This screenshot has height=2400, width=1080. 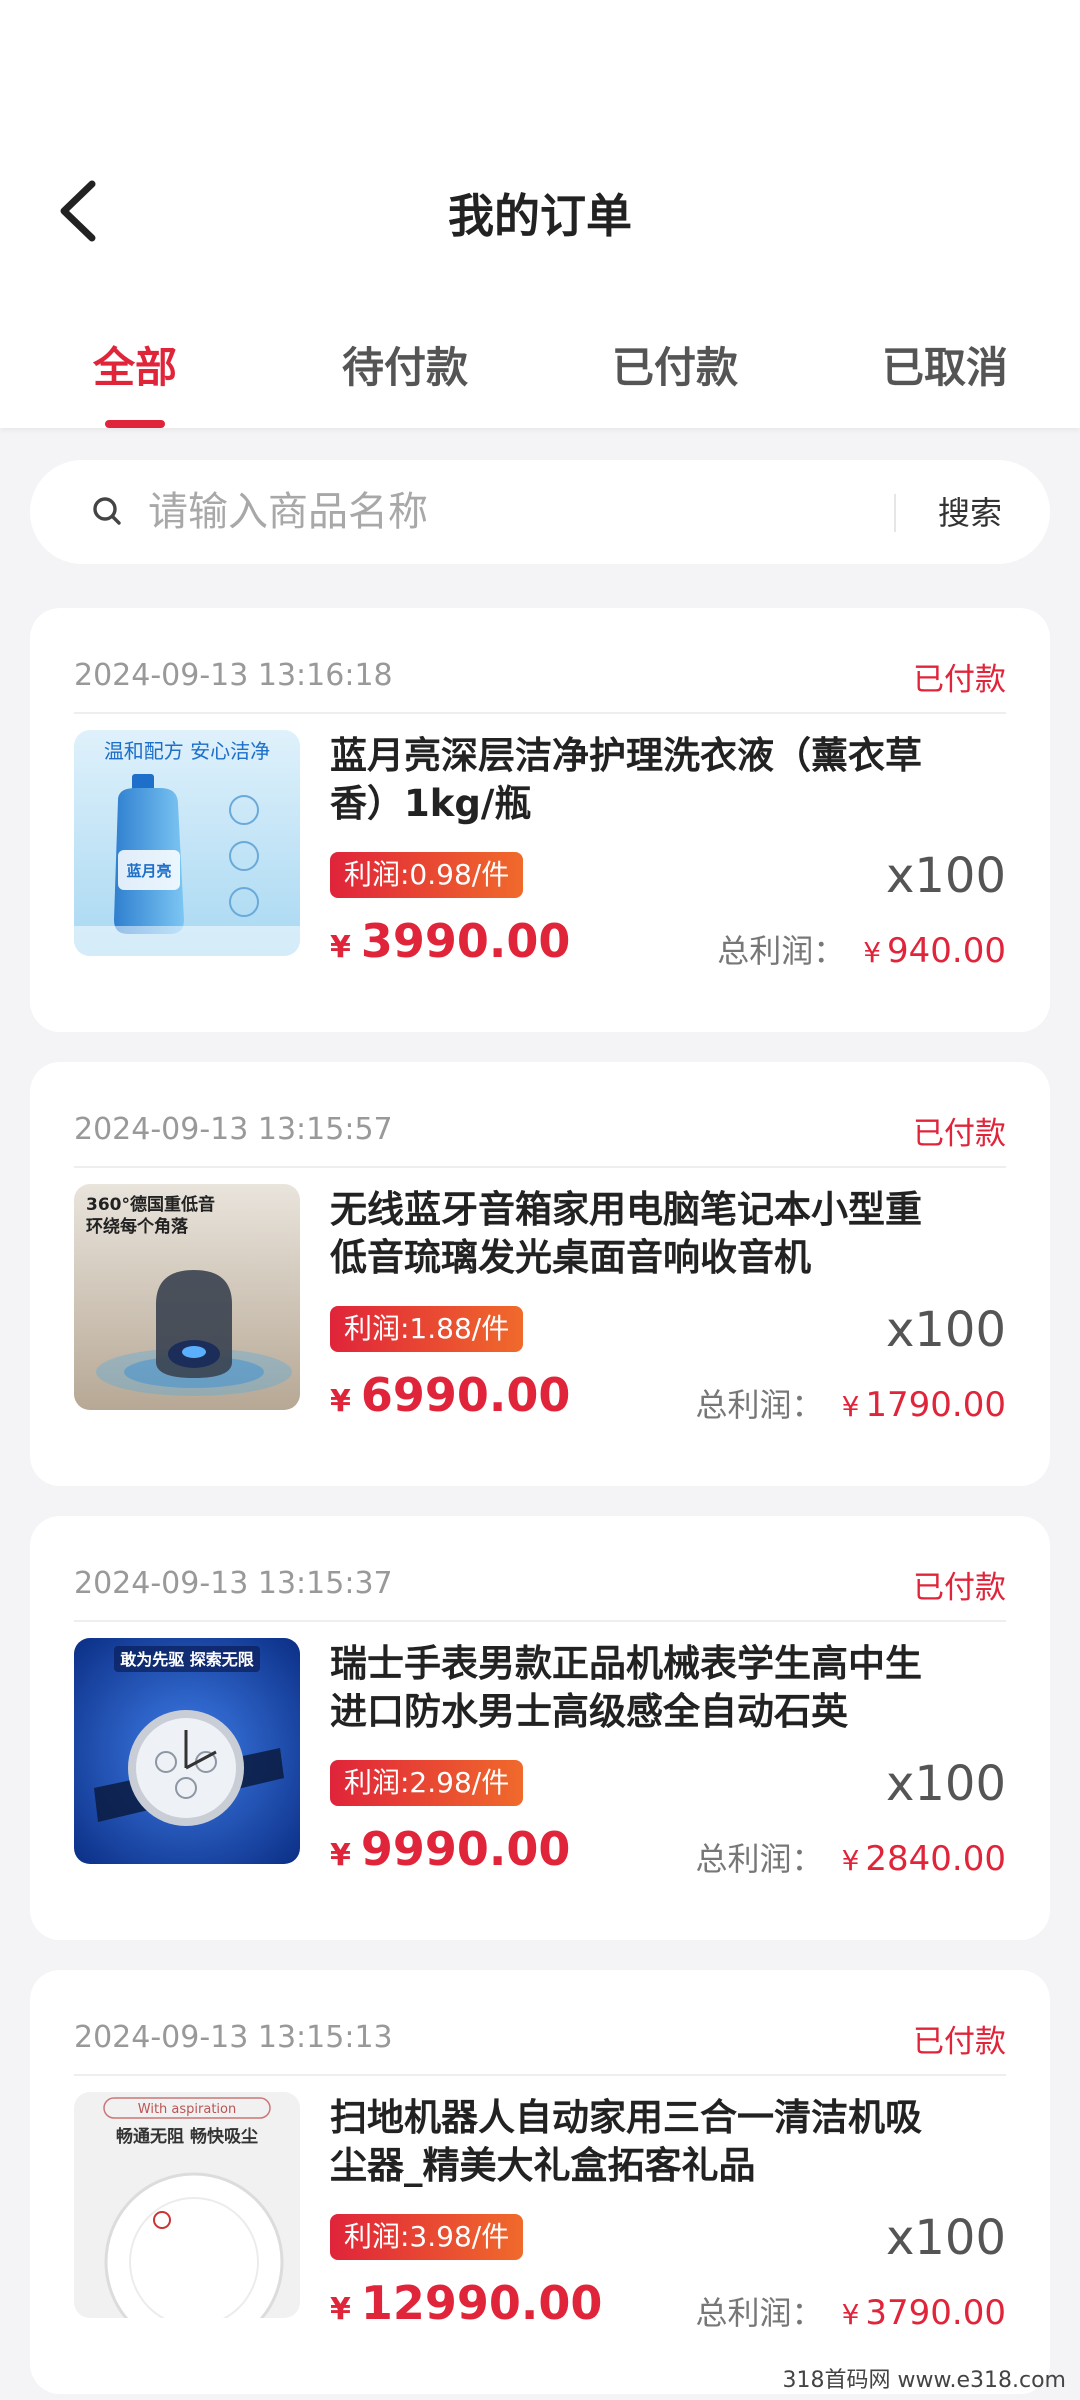 I want to click on svg-text: 畅通无阻 畅快吸尘, so click(x=187, y=2136).